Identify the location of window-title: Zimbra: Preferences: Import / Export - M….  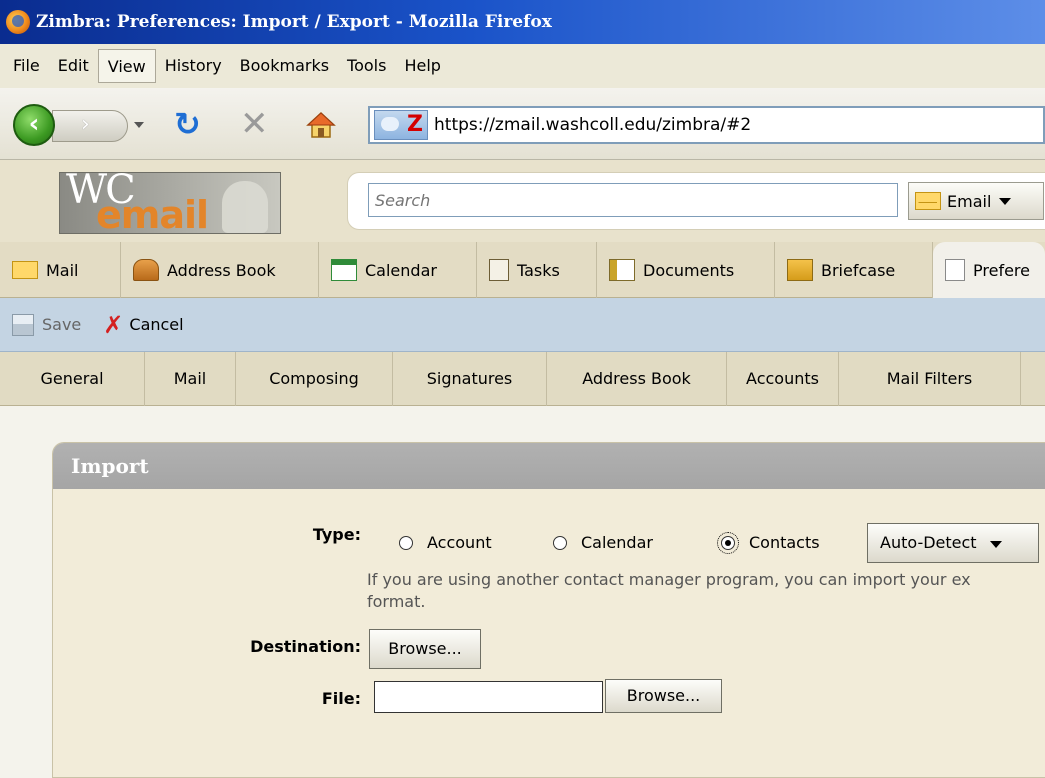
(294, 22).